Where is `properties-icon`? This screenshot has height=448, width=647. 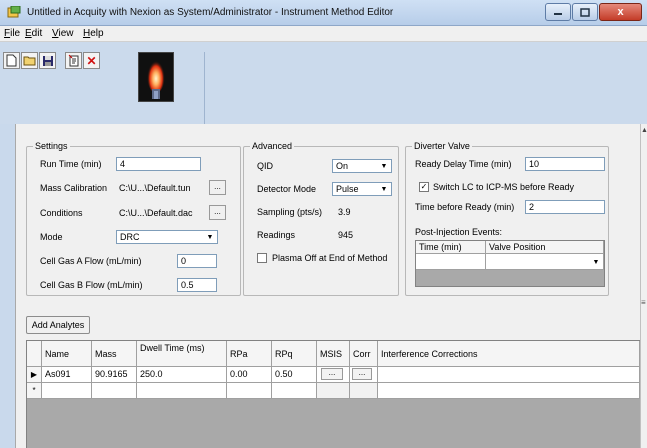
properties-icon is located at coordinates (73, 60).